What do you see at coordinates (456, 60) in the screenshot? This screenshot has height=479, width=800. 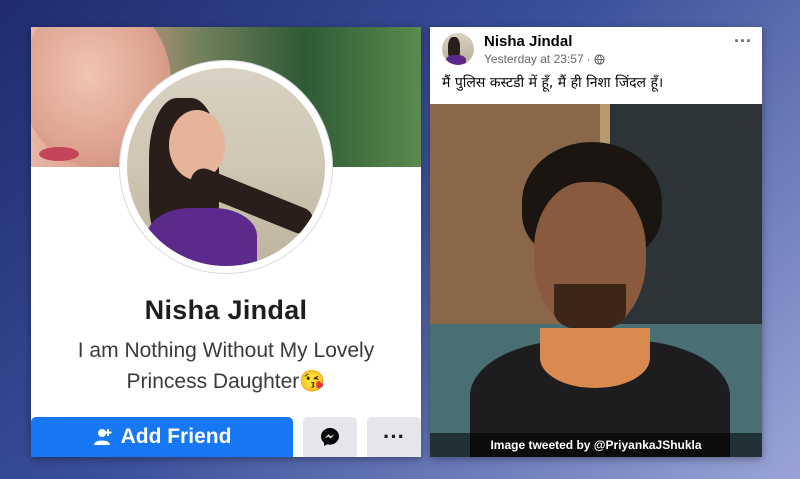 I see `avatar-dress` at bounding box center [456, 60].